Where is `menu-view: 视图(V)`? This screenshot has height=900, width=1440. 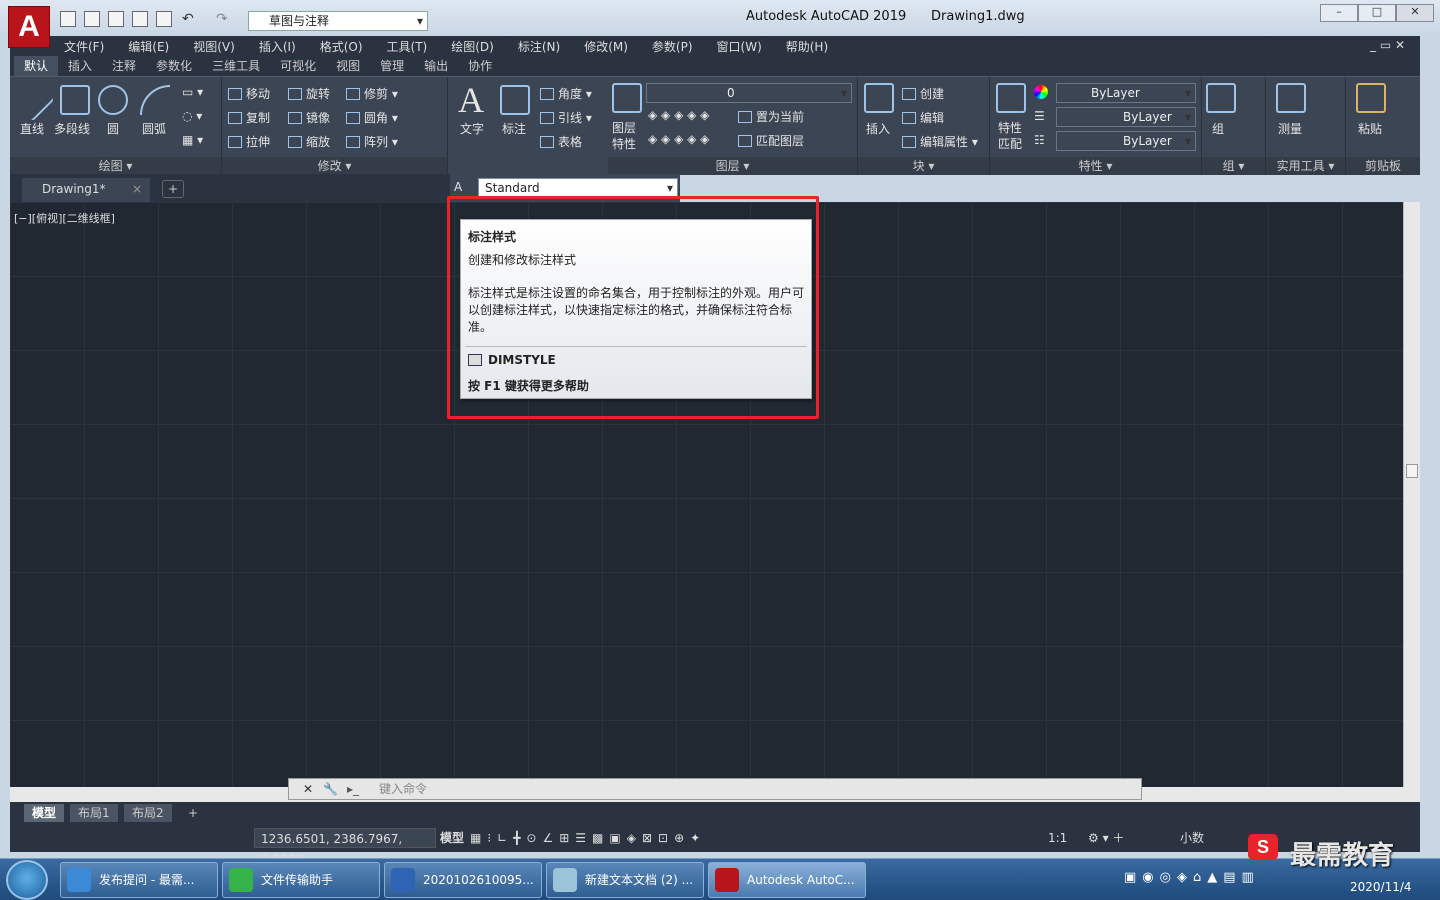
menu-view: 视图(V) is located at coordinates (214, 46).